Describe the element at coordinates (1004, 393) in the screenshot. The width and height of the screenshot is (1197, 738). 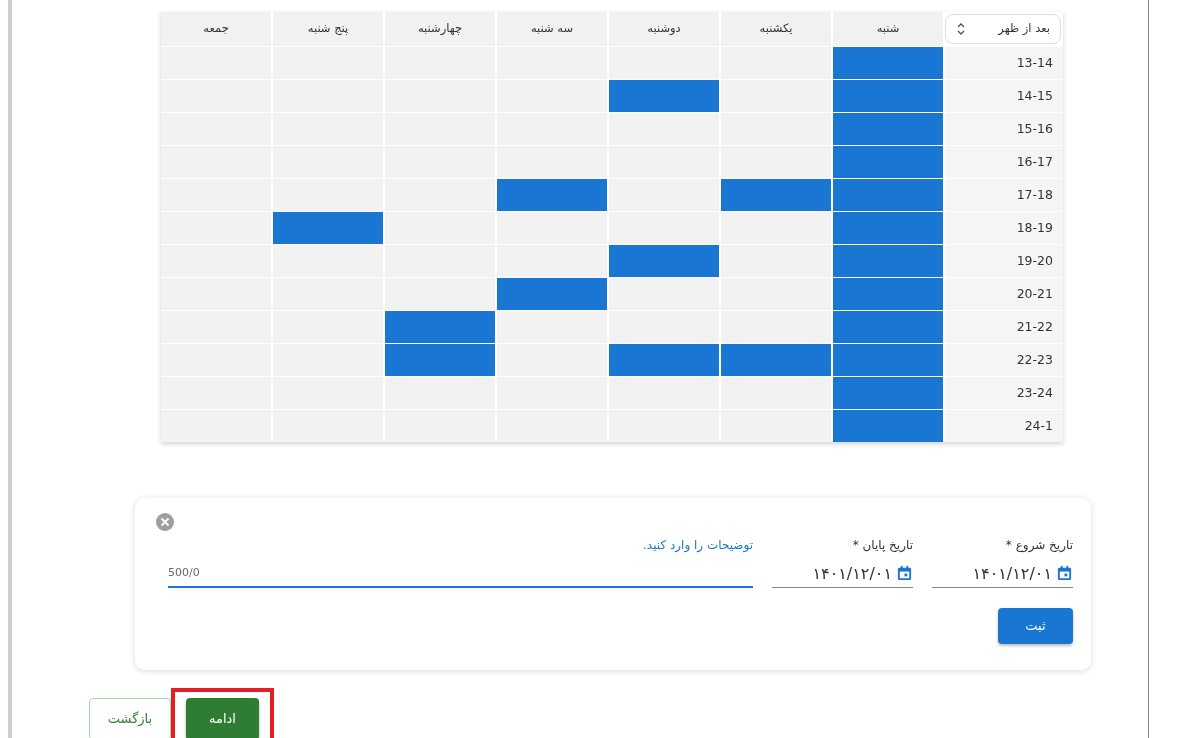
I see `time-cell: 23-24` at that location.